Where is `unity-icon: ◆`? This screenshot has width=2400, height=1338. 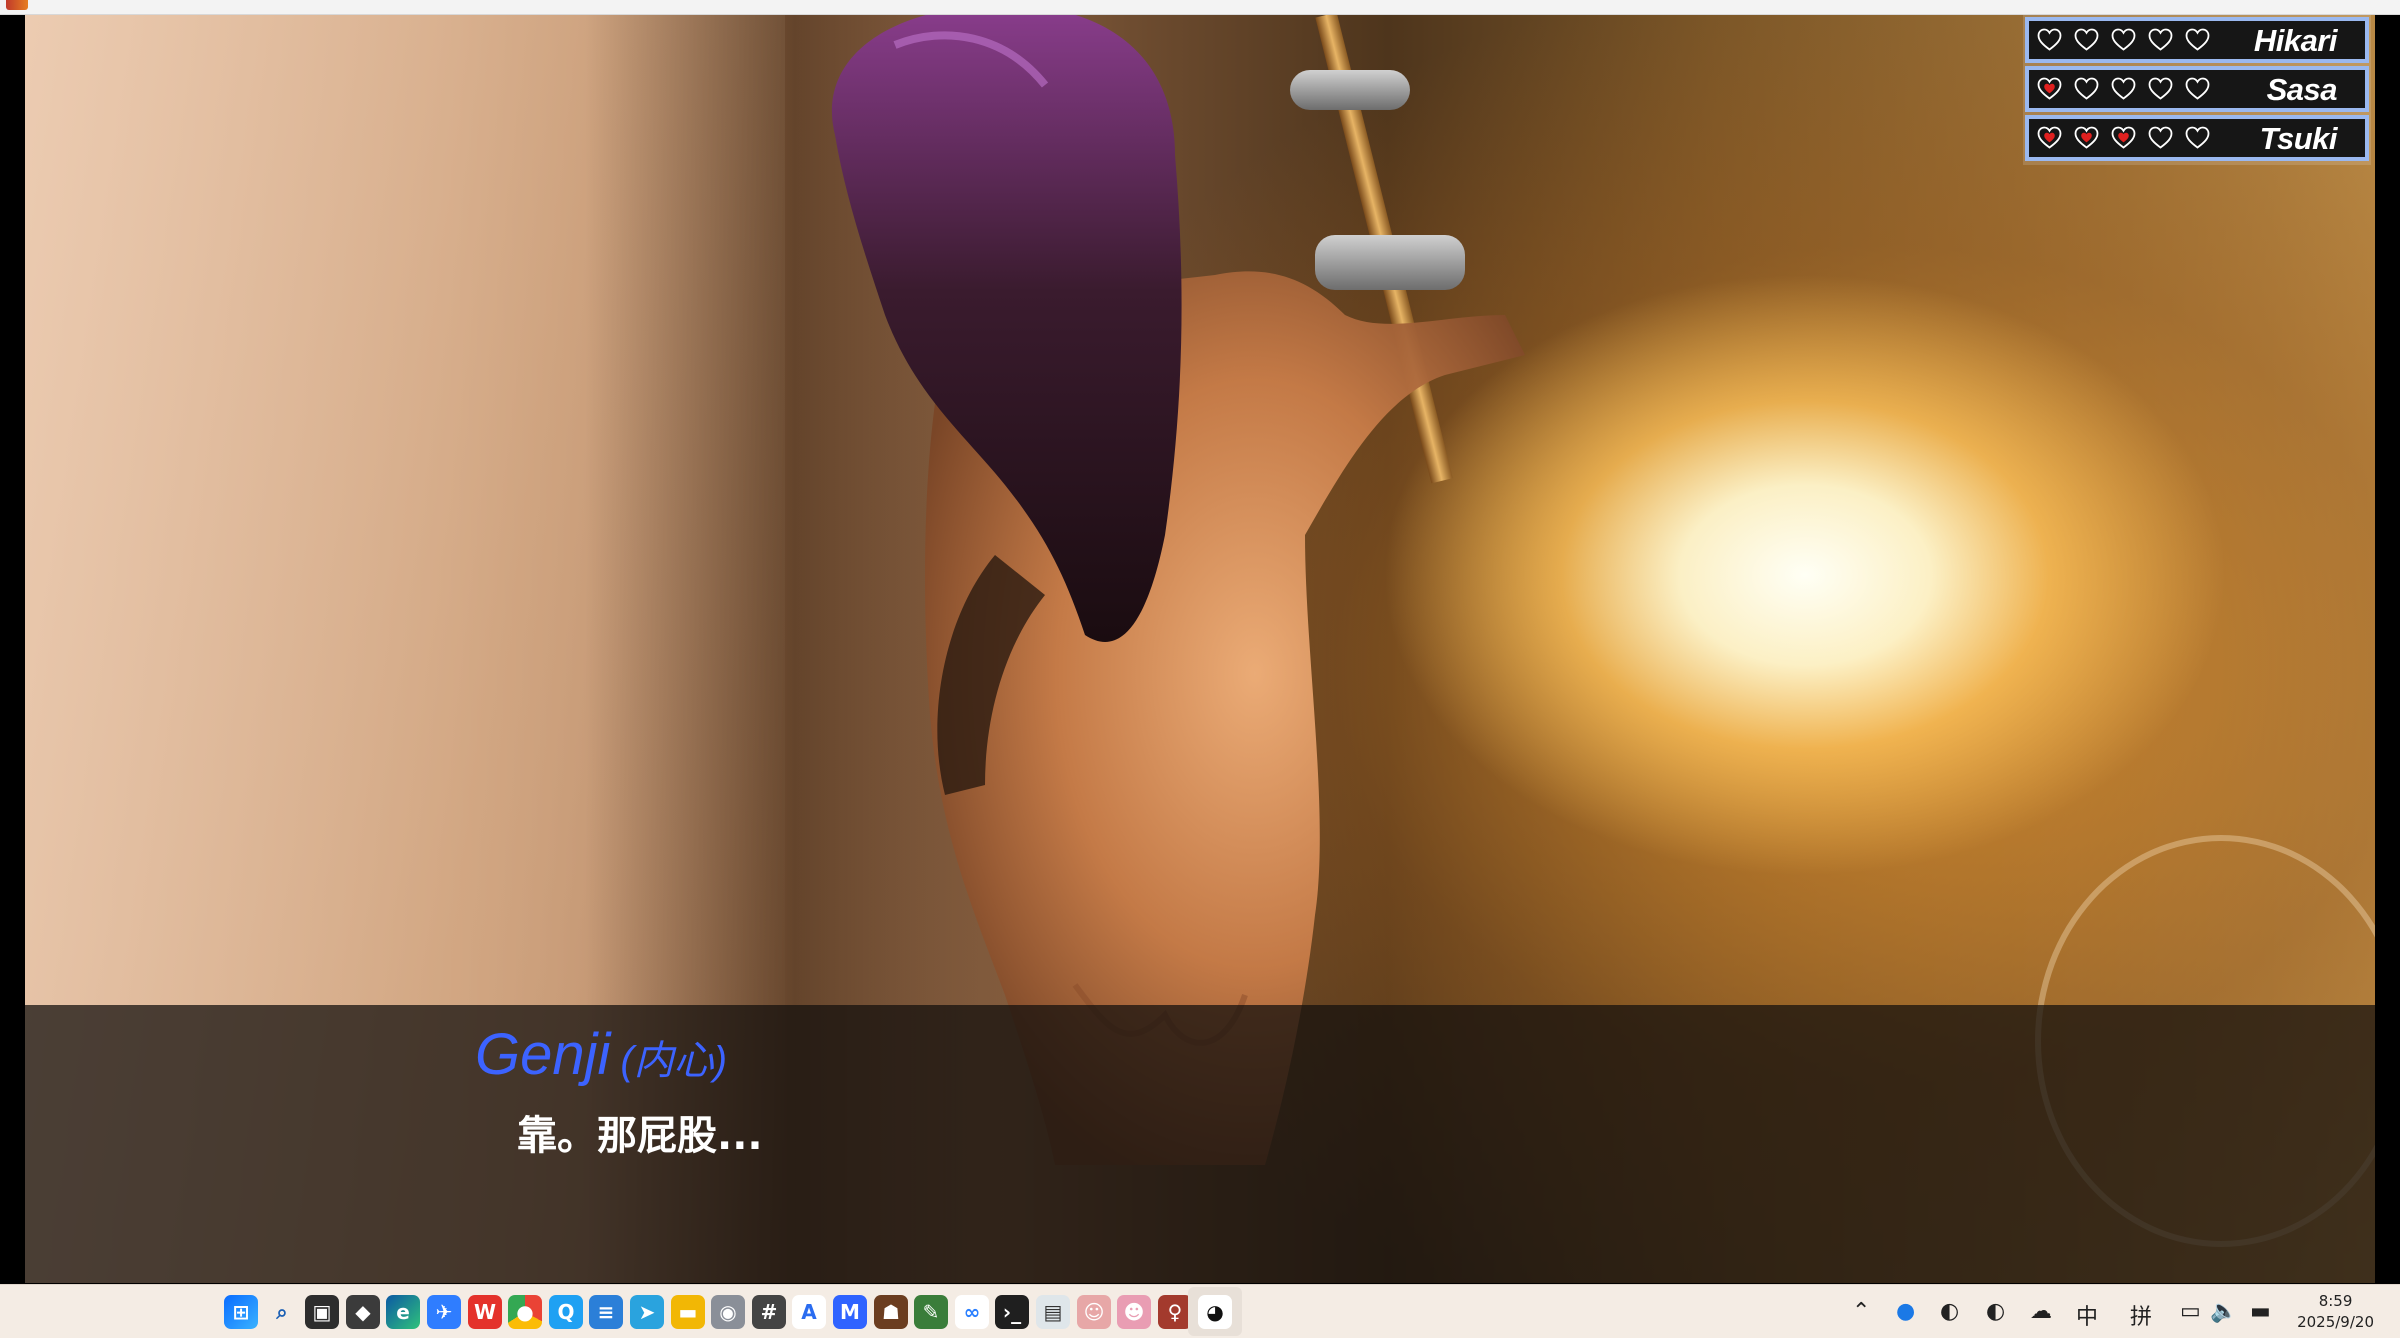 unity-icon: ◆ is located at coordinates (363, 1312).